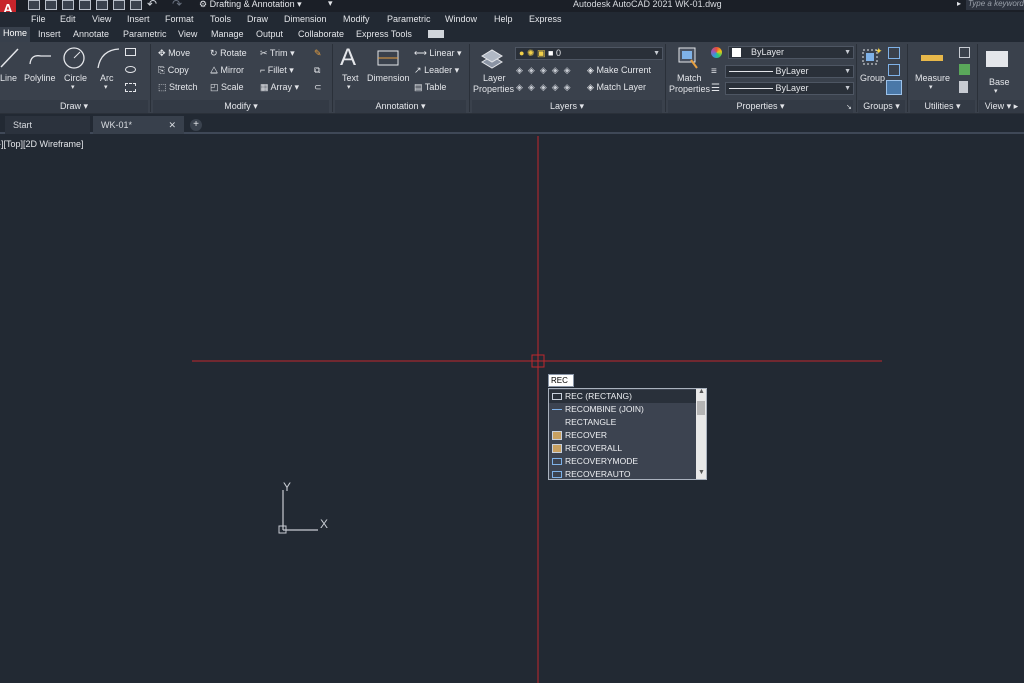  What do you see at coordinates (330, 4) in the screenshot?
I see `customize-quick-access-icon: ▾` at bounding box center [330, 4].